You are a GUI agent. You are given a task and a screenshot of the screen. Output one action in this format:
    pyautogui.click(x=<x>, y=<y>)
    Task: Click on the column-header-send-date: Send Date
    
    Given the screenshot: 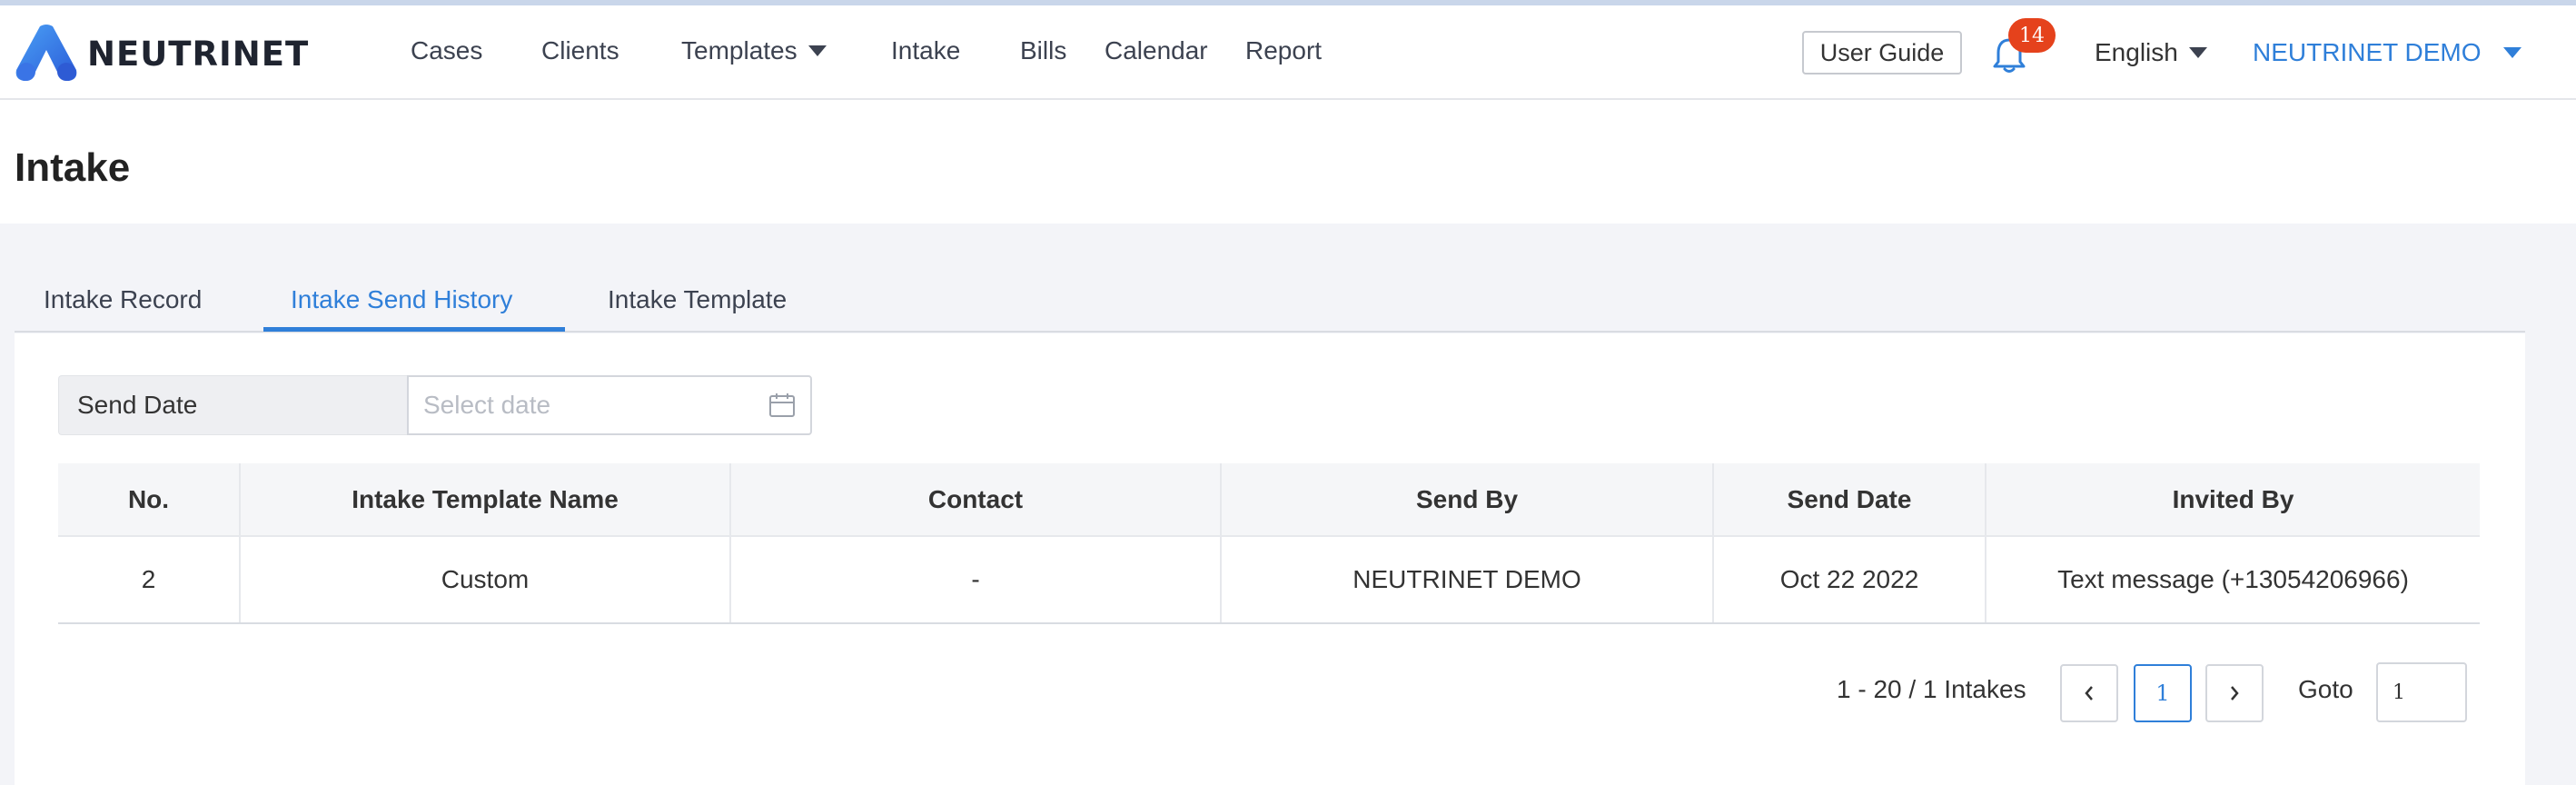 What is the action you would take?
    pyautogui.click(x=1849, y=500)
    